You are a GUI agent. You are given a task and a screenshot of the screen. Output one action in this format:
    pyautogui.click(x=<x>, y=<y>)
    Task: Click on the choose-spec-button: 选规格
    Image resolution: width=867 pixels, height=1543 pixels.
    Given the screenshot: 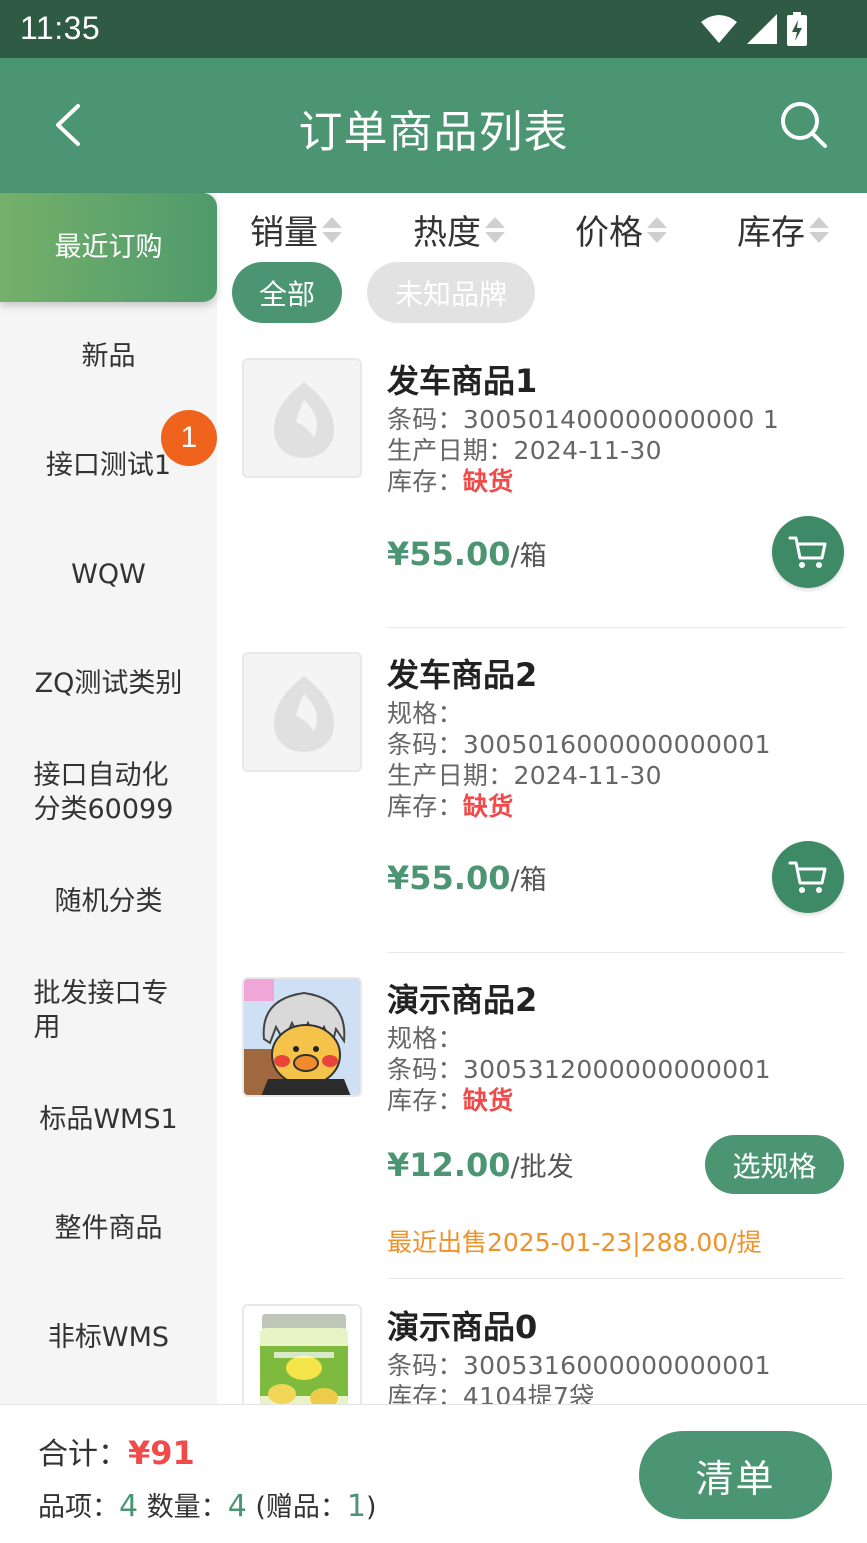 What is the action you would take?
    pyautogui.click(x=774, y=1164)
    